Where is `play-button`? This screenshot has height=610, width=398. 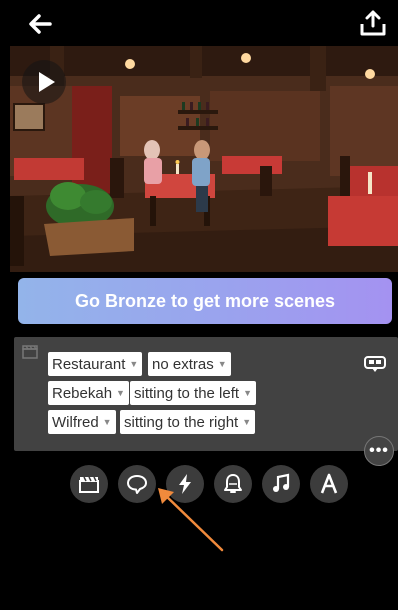
play-button is located at coordinates (44, 82).